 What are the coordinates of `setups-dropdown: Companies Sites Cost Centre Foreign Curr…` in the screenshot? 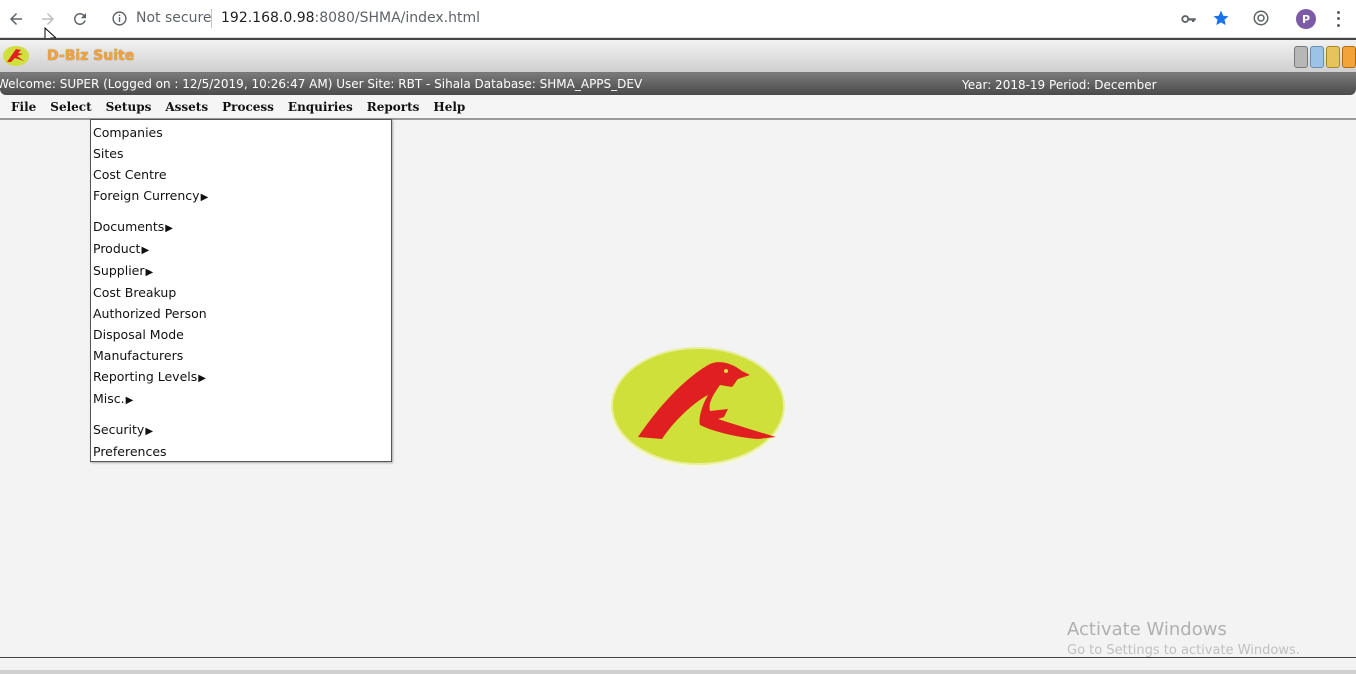 It's located at (241, 290).